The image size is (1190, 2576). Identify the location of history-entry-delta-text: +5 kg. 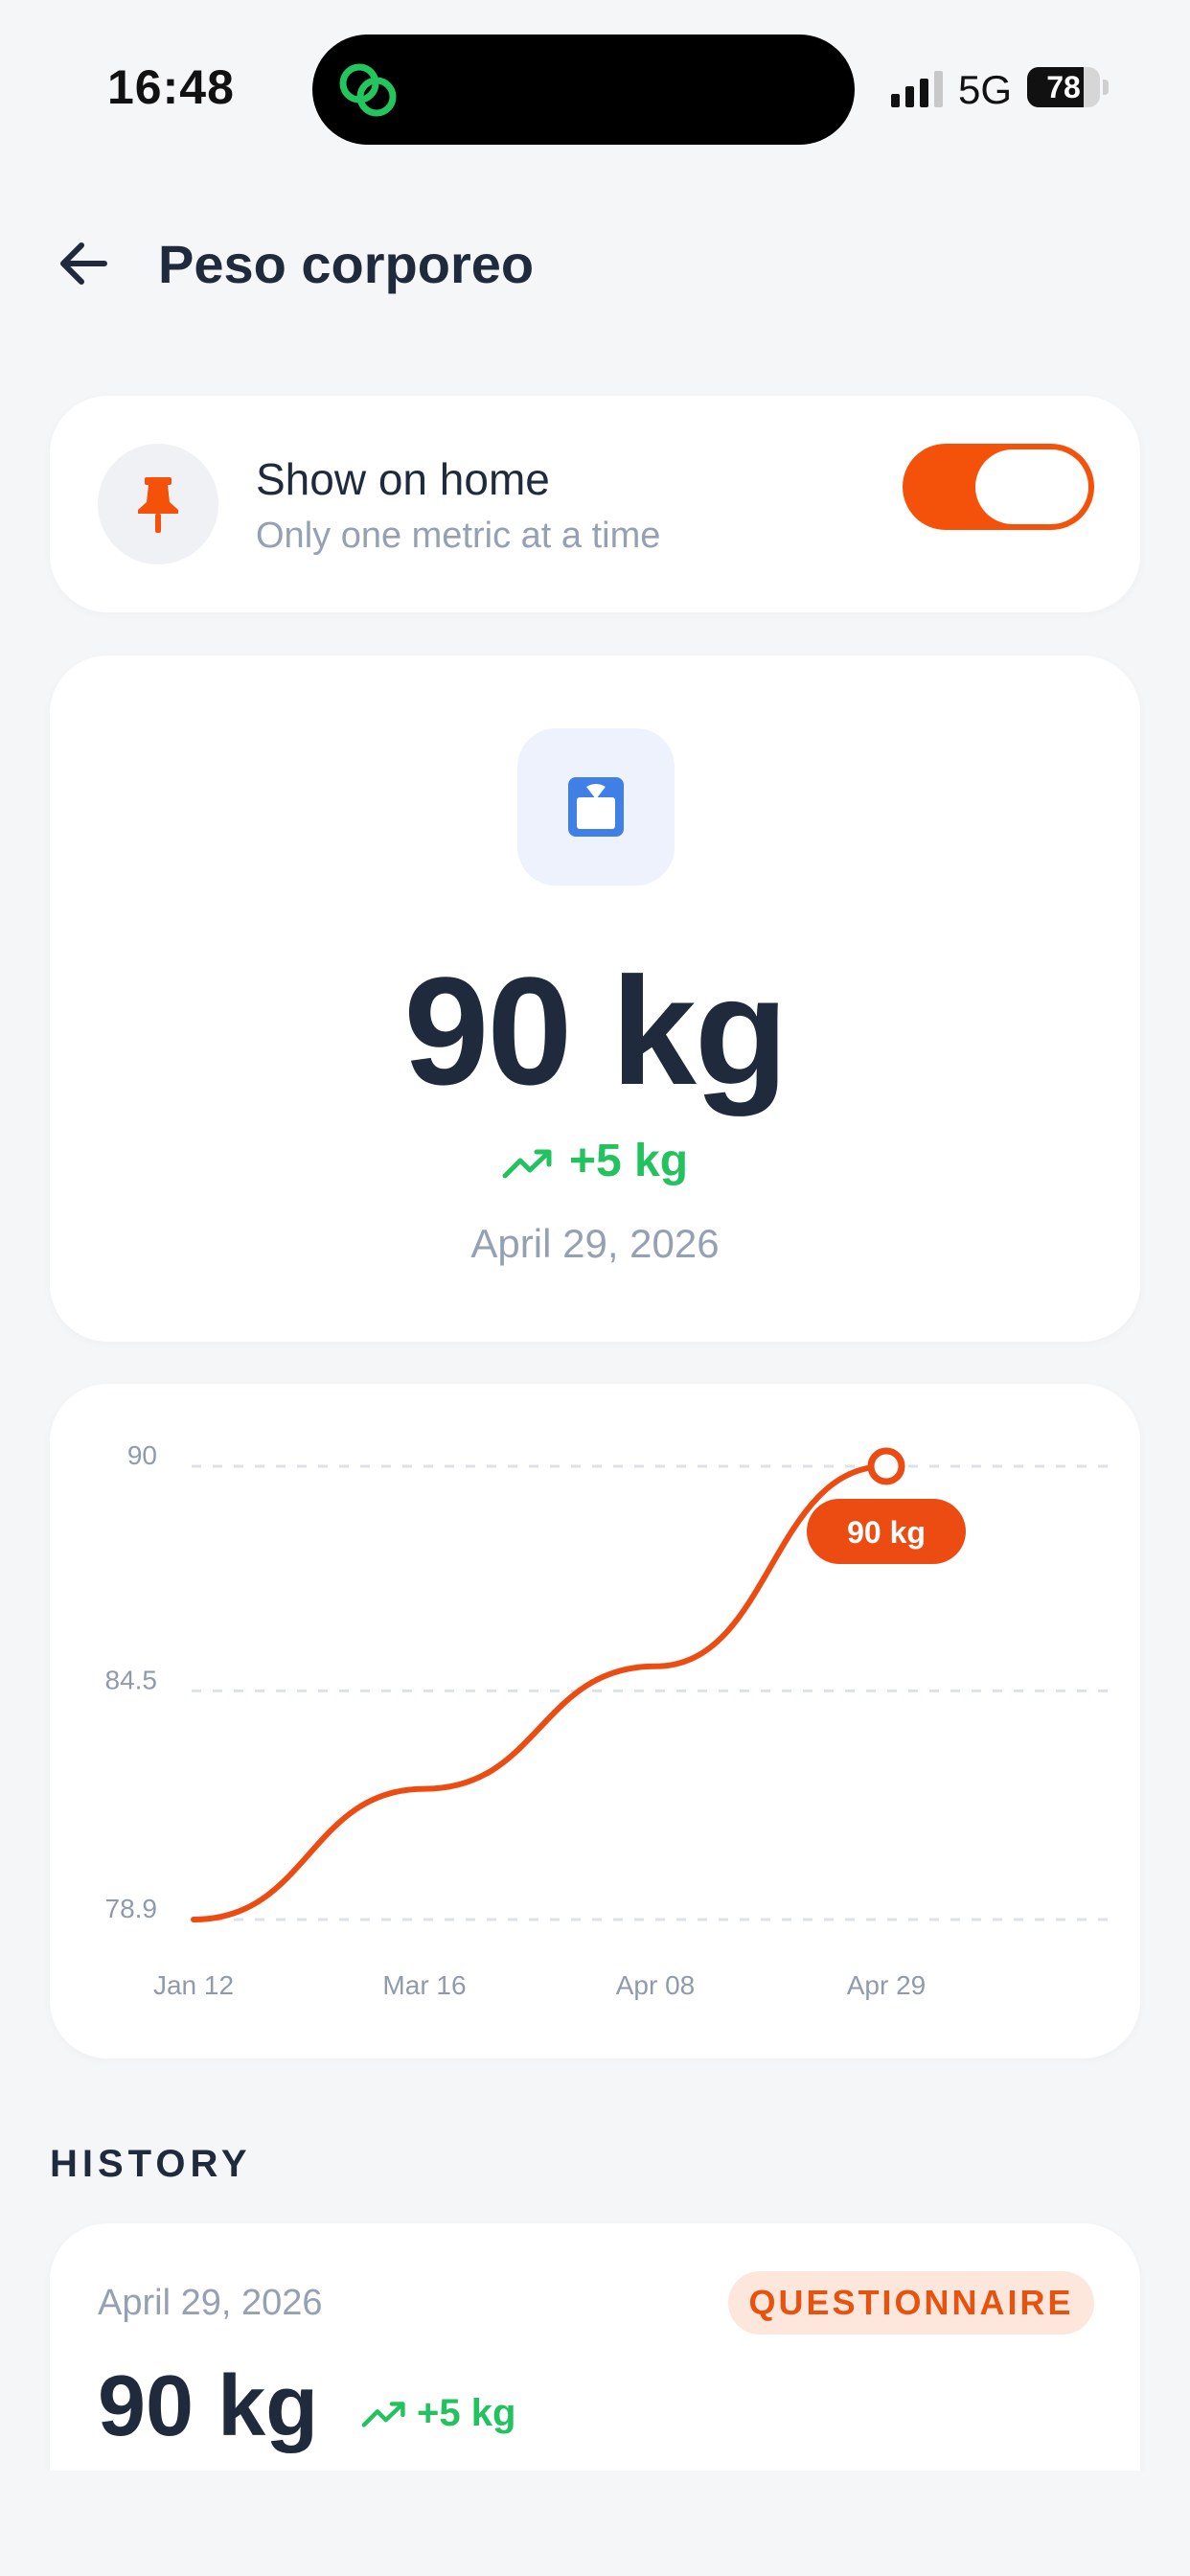
(467, 2413).